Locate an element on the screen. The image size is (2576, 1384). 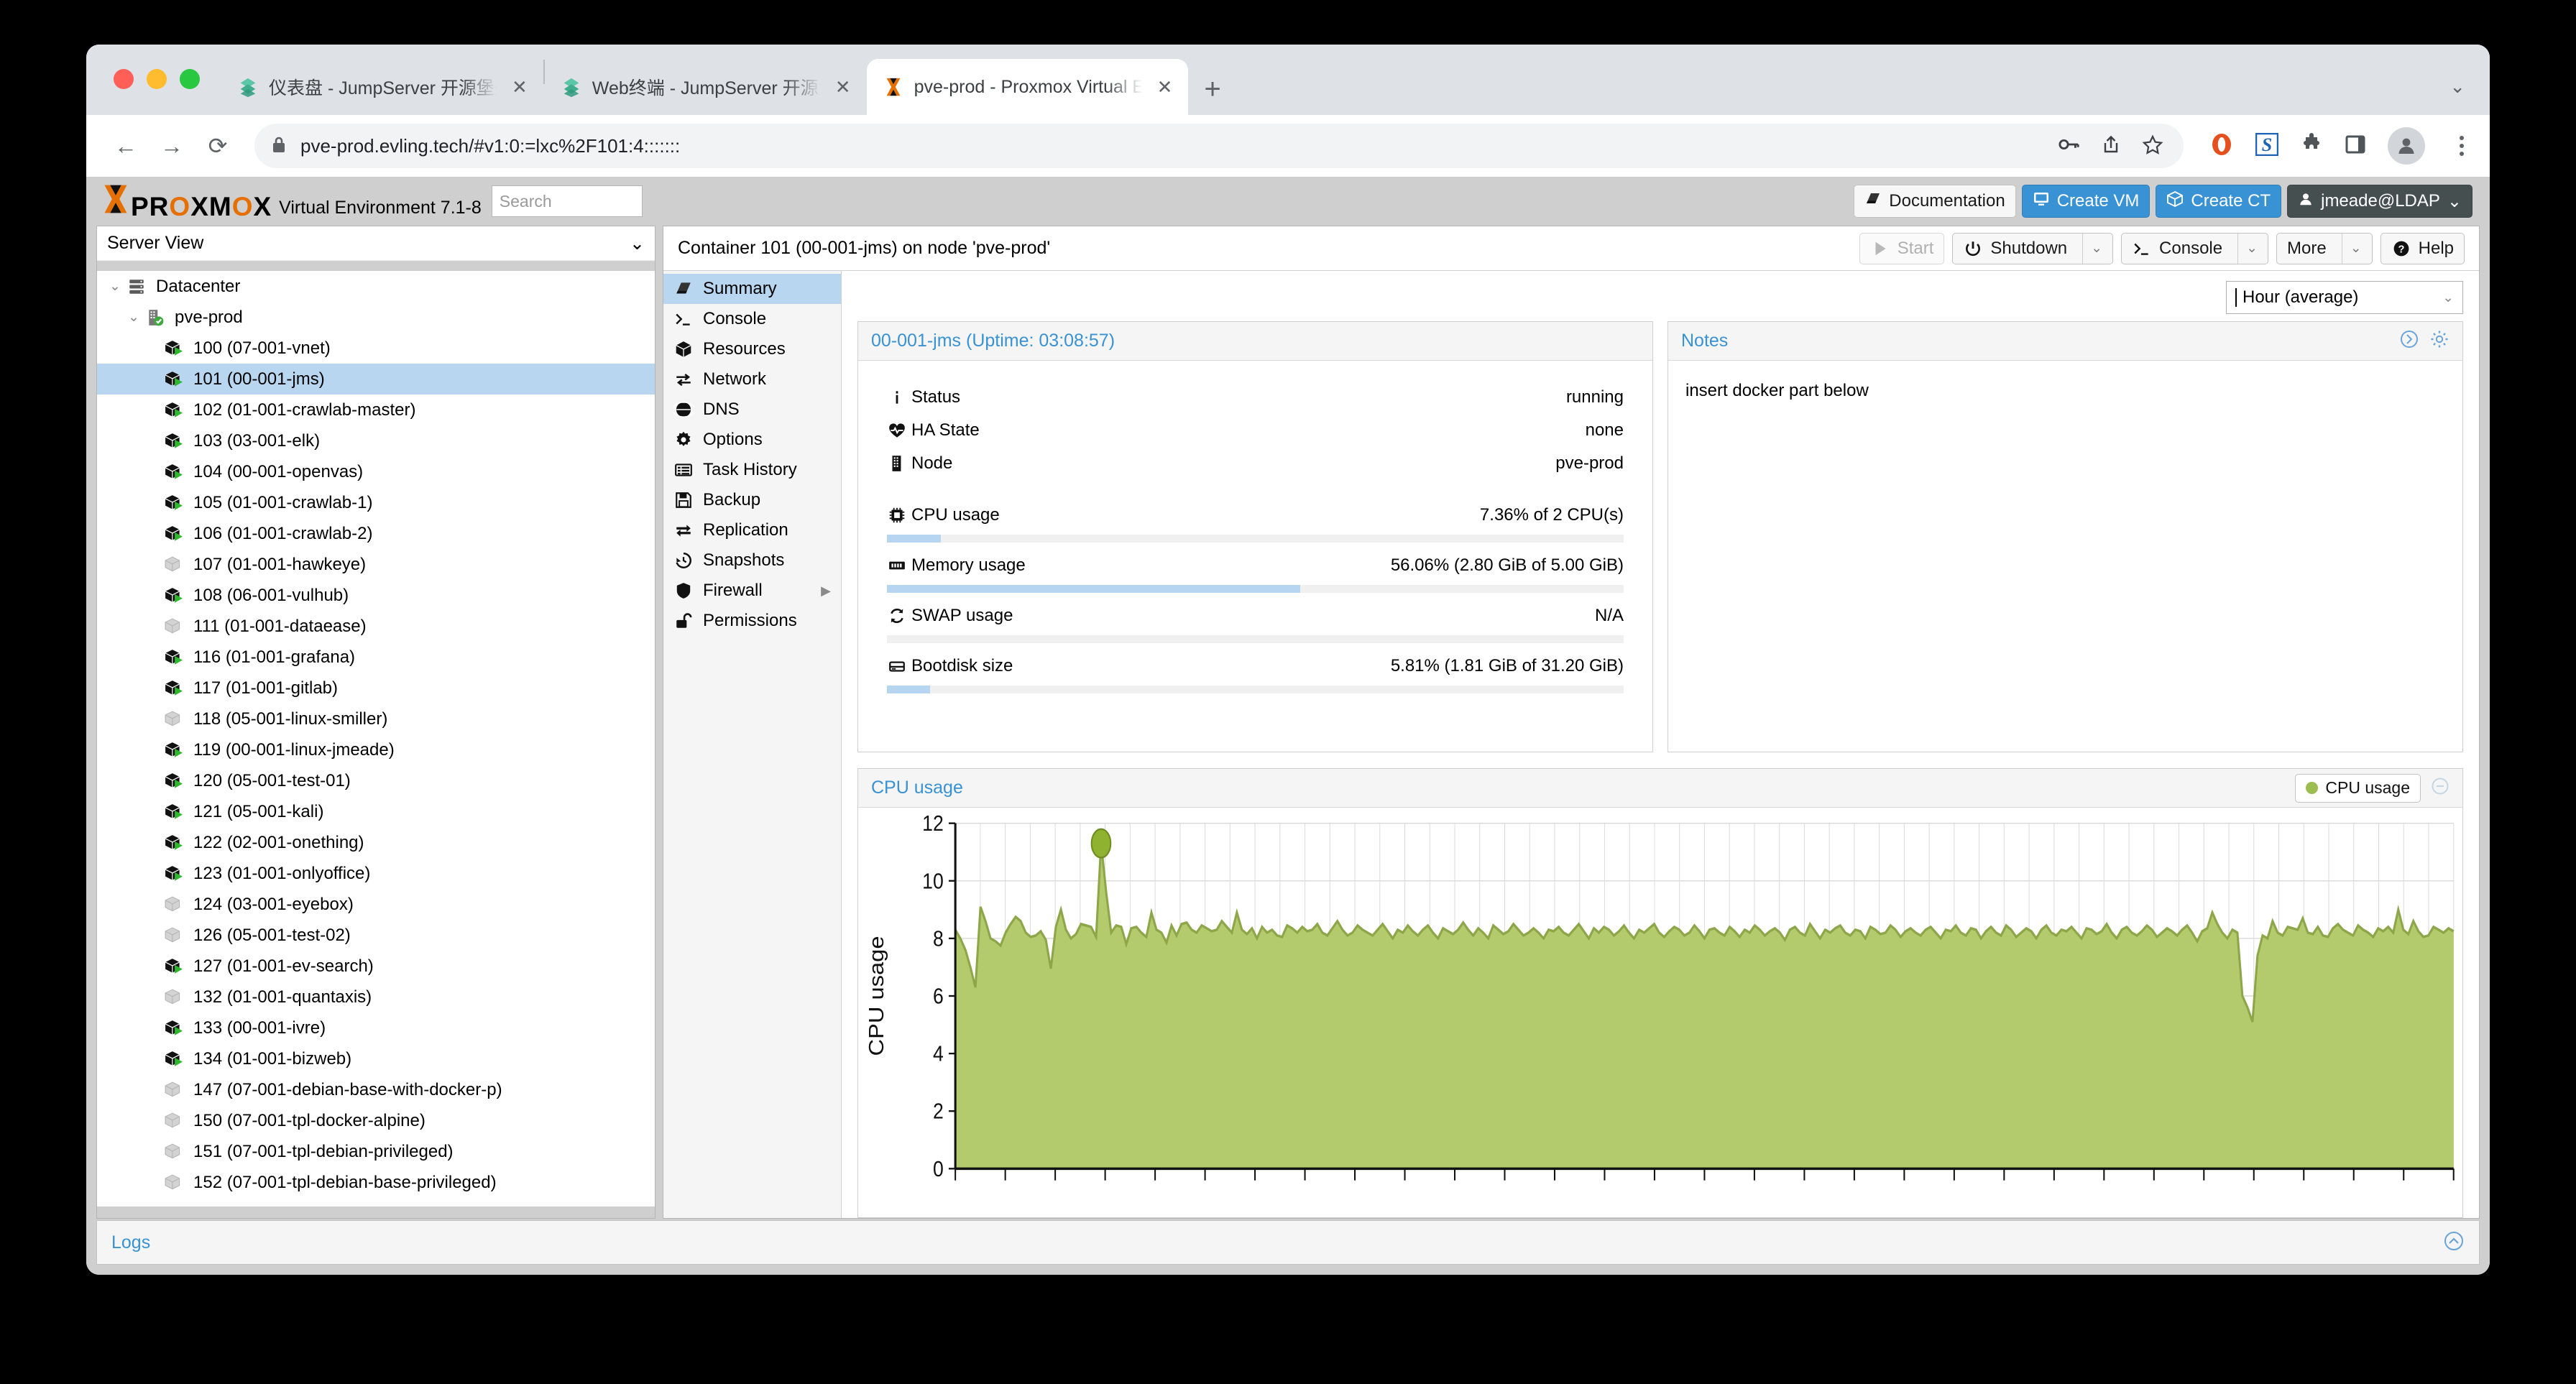
tree-item: 122 (02-001-onething) is located at coordinates (376, 843).